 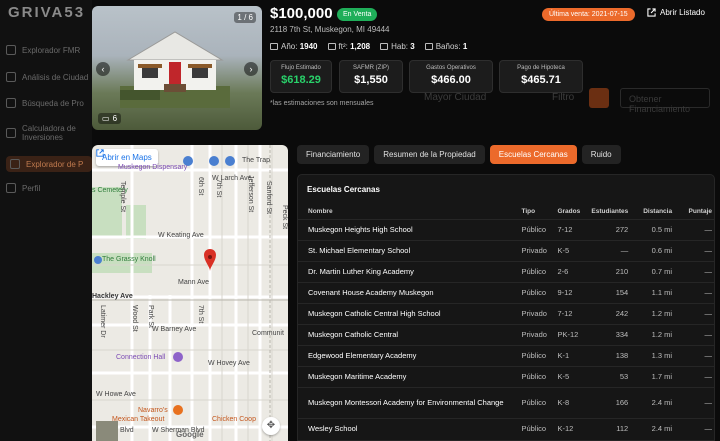 I want to click on table-row: Wesley School Público K-12 112 2.4 mi —, so click(x=506, y=428).